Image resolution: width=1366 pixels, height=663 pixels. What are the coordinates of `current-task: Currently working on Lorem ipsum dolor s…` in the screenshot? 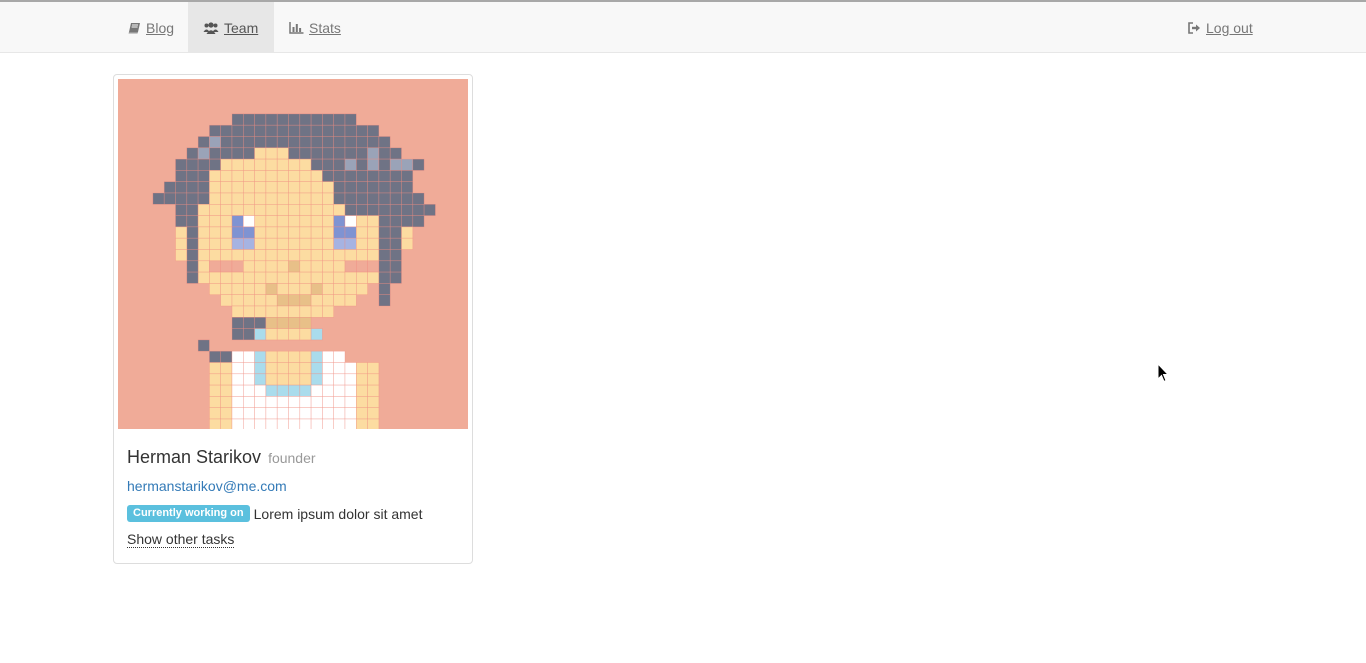 It's located at (274, 513).